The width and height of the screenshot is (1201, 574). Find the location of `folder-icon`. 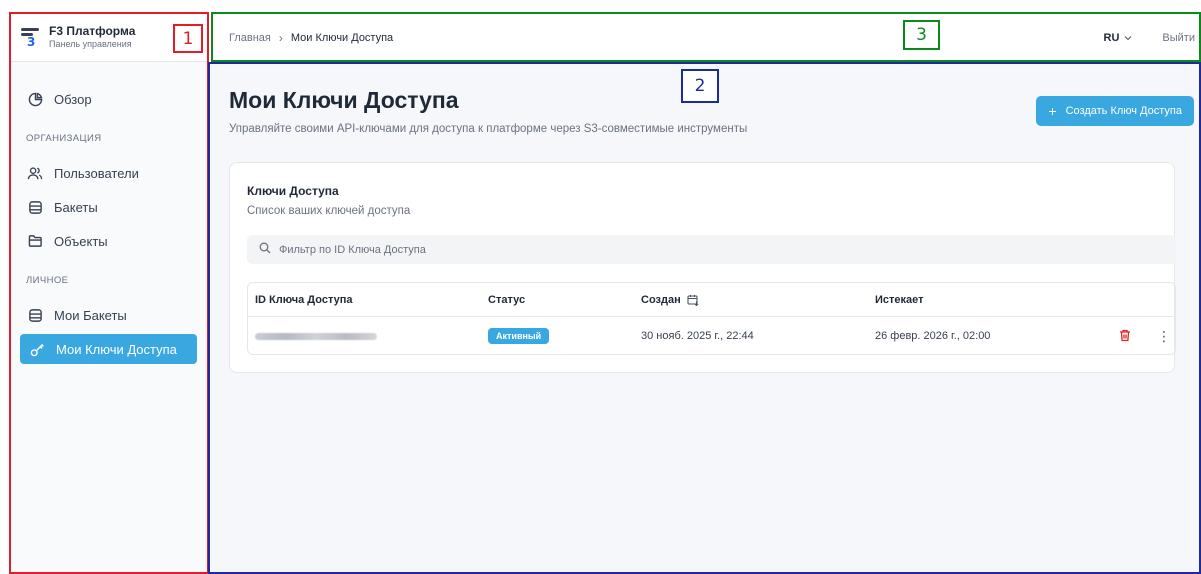

folder-icon is located at coordinates (35, 241).